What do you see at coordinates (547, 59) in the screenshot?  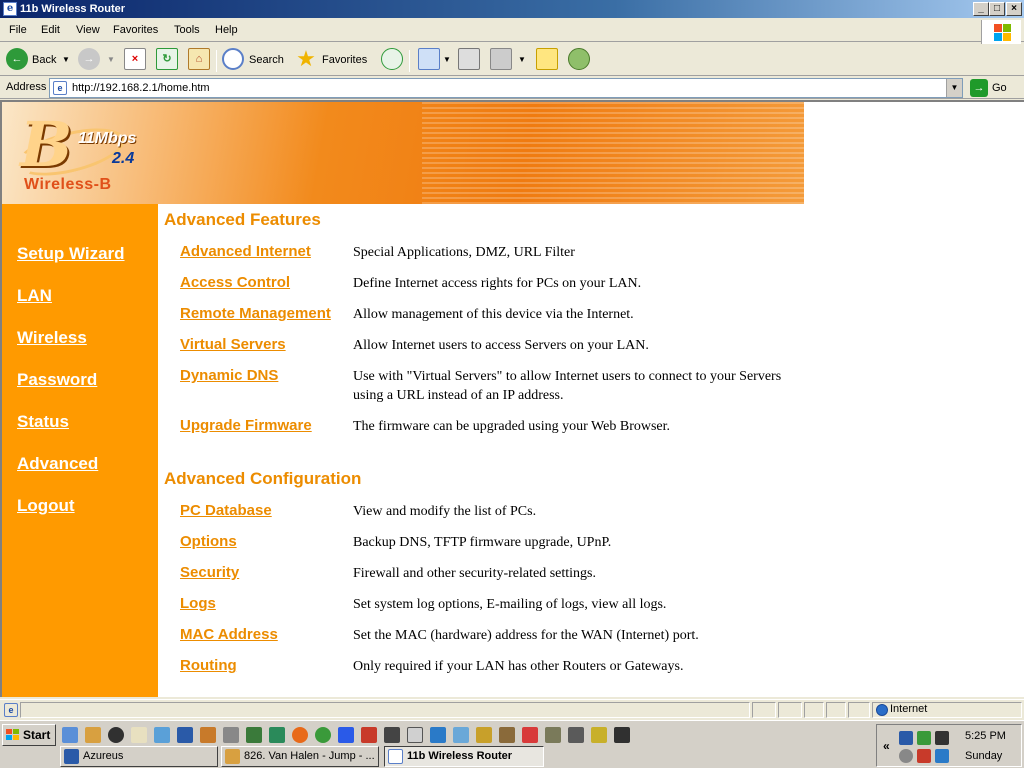 I see `discuss-icon` at bounding box center [547, 59].